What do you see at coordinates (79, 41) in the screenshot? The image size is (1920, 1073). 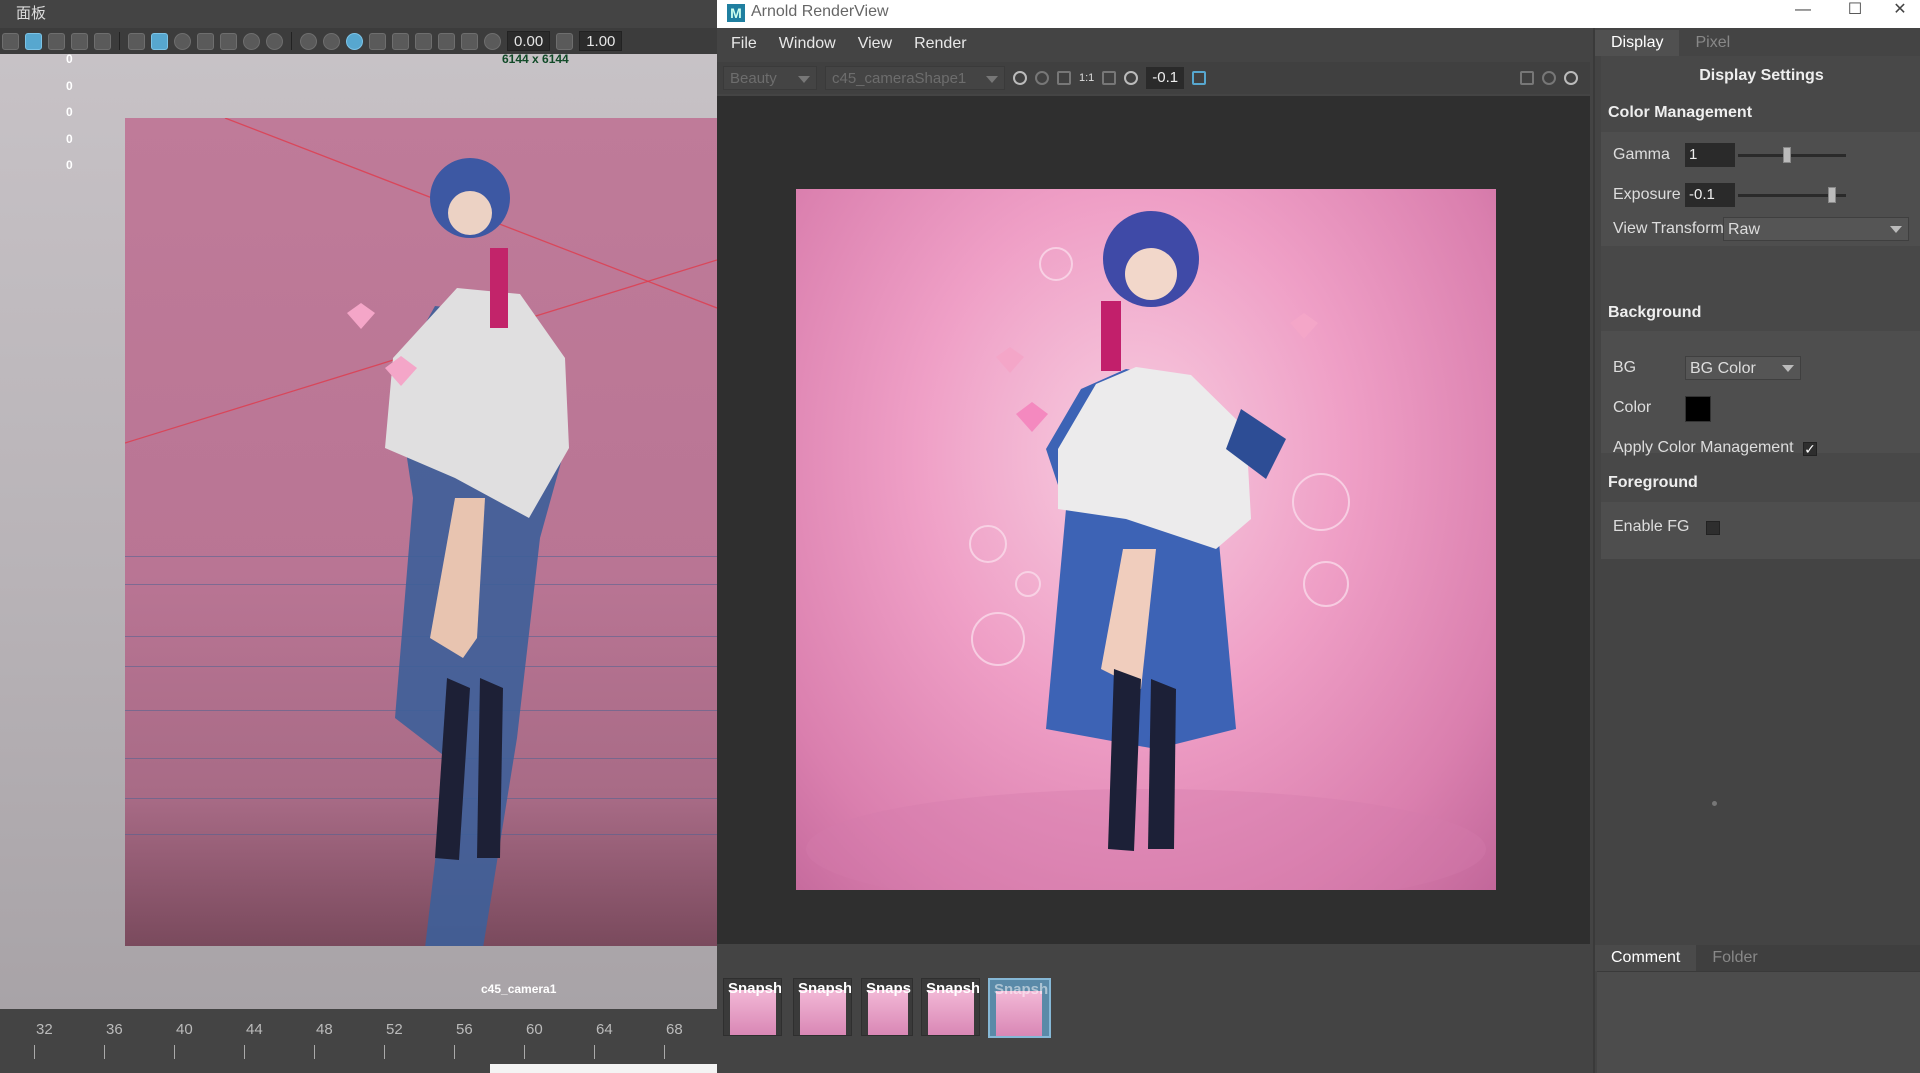 I see `image-plane-icon` at bounding box center [79, 41].